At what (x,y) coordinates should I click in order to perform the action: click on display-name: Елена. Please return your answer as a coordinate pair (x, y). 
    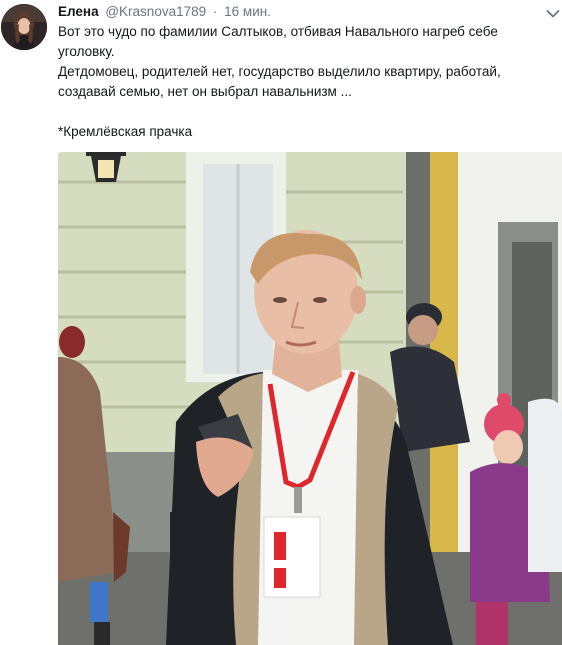
    Looking at the image, I should click on (78, 11).